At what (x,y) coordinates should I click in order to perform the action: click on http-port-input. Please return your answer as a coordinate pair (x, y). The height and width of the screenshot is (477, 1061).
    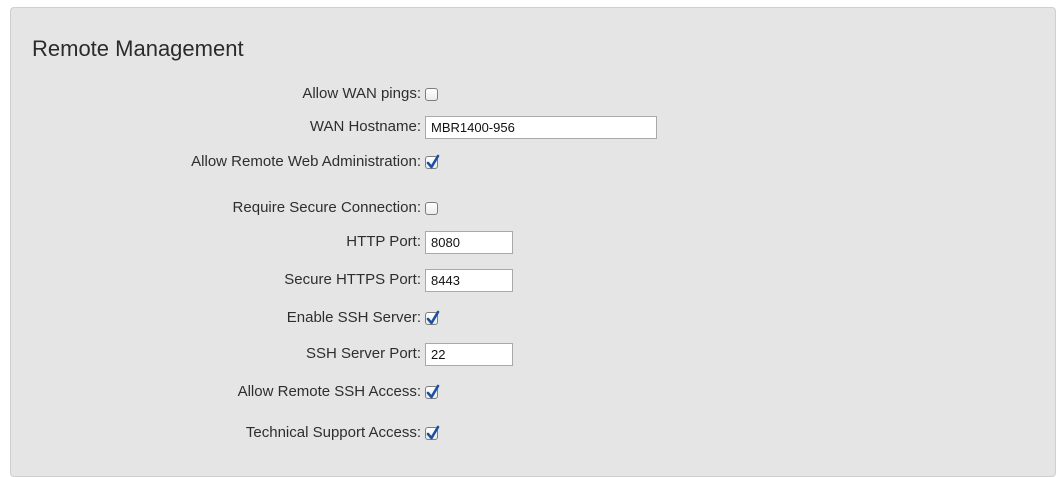
    Looking at the image, I should click on (469, 242).